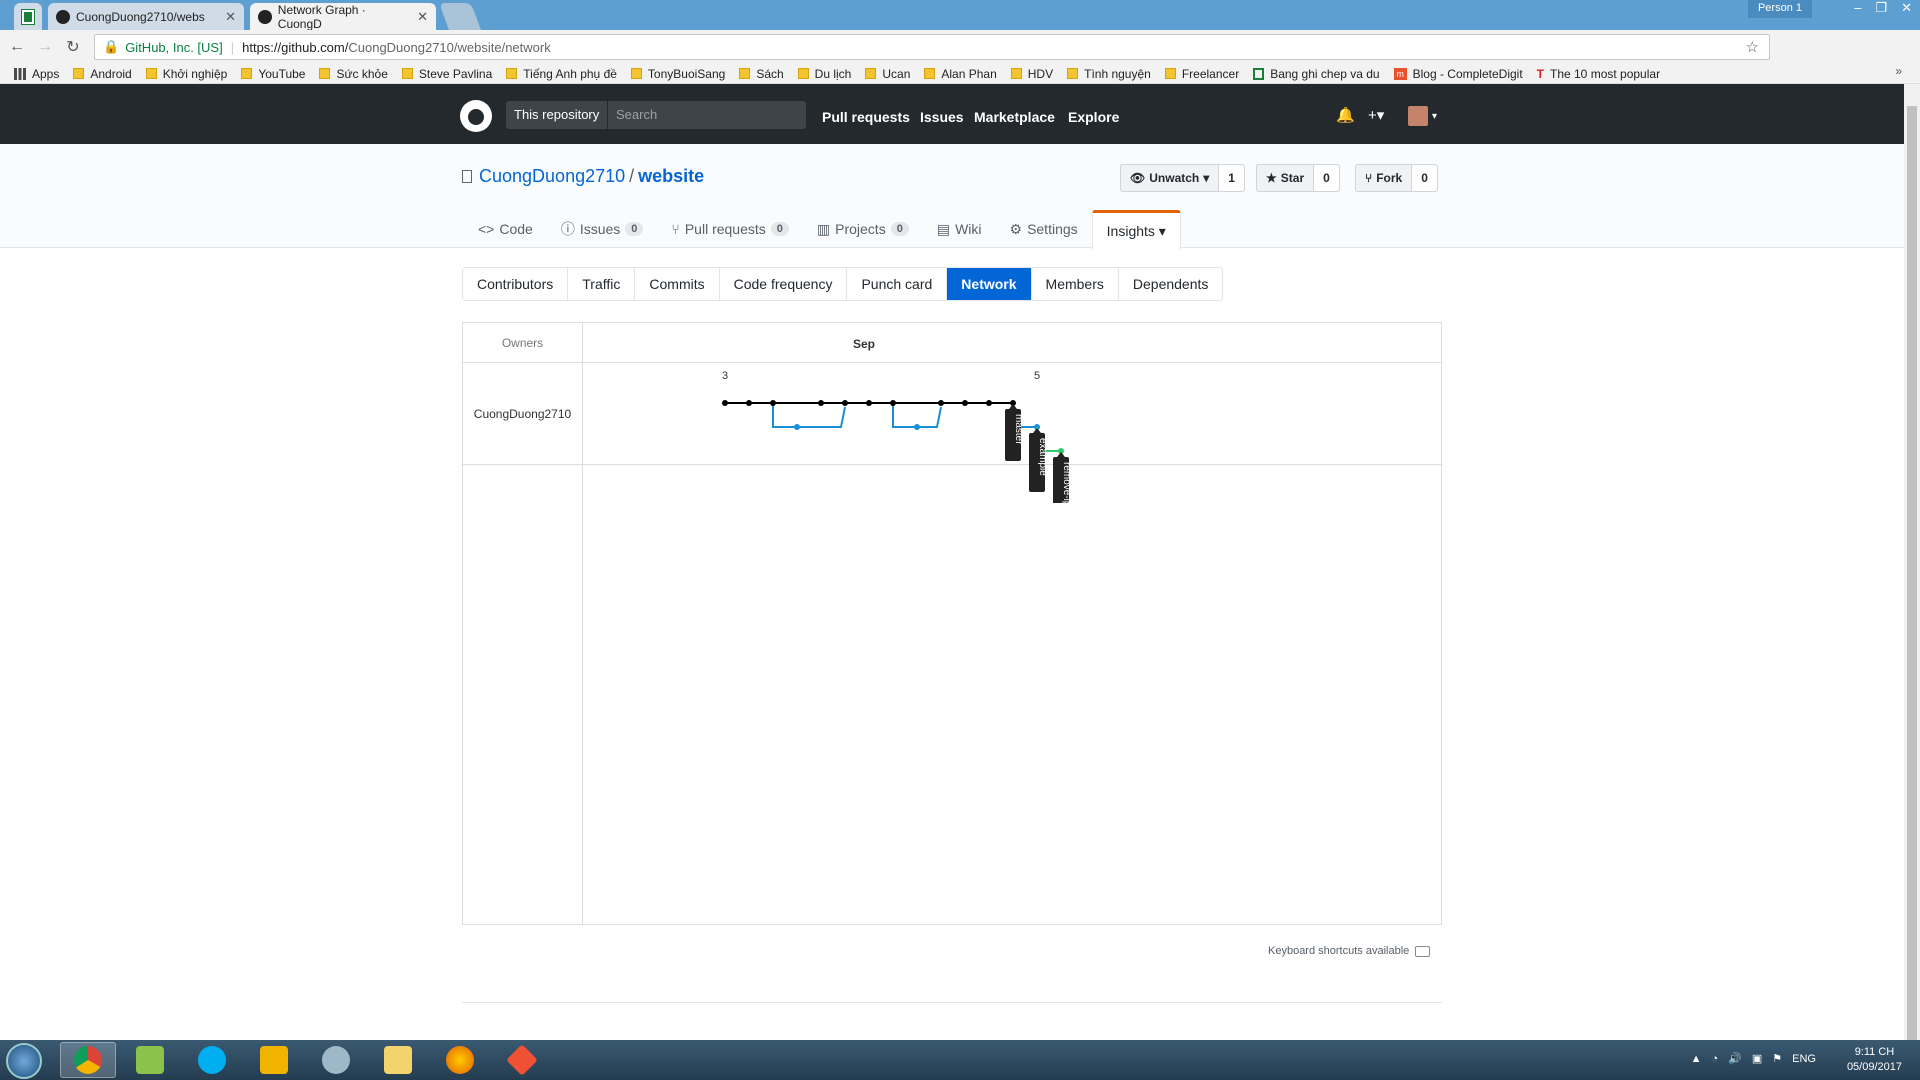 This screenshot has height=1080, width=1920. I want to click on subtab-code-frequency: Code frequency, so click(784, 284).